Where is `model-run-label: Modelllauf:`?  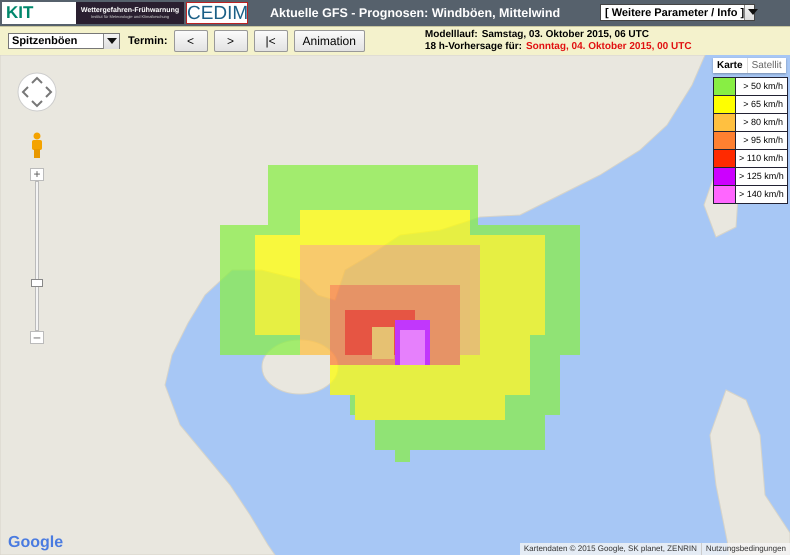 model-run-label: Modelllauf: is located at coordinates (451, 34).